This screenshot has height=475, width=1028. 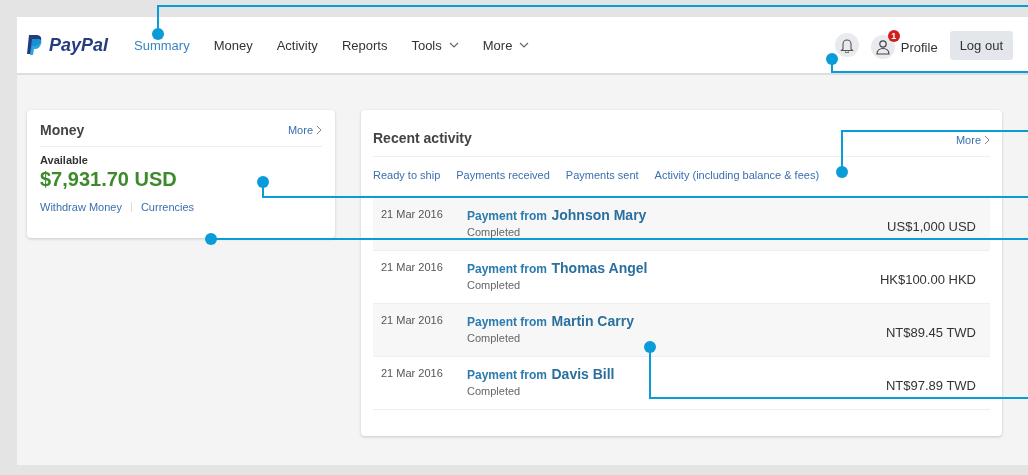 What do you see at coordinates (599, 215) in the screenshot?
I see `payer-name: Johnson Mary` at bounding box center [599, 215].